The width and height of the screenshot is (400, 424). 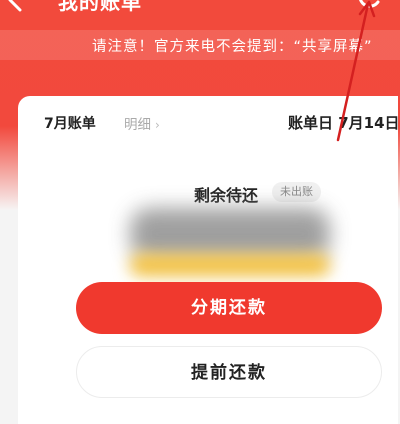 What do you see at coordinates (226, 195) in the screenshot?
I see `remaining-amount-label: 剩余待还` at bounding box center [226, 195].